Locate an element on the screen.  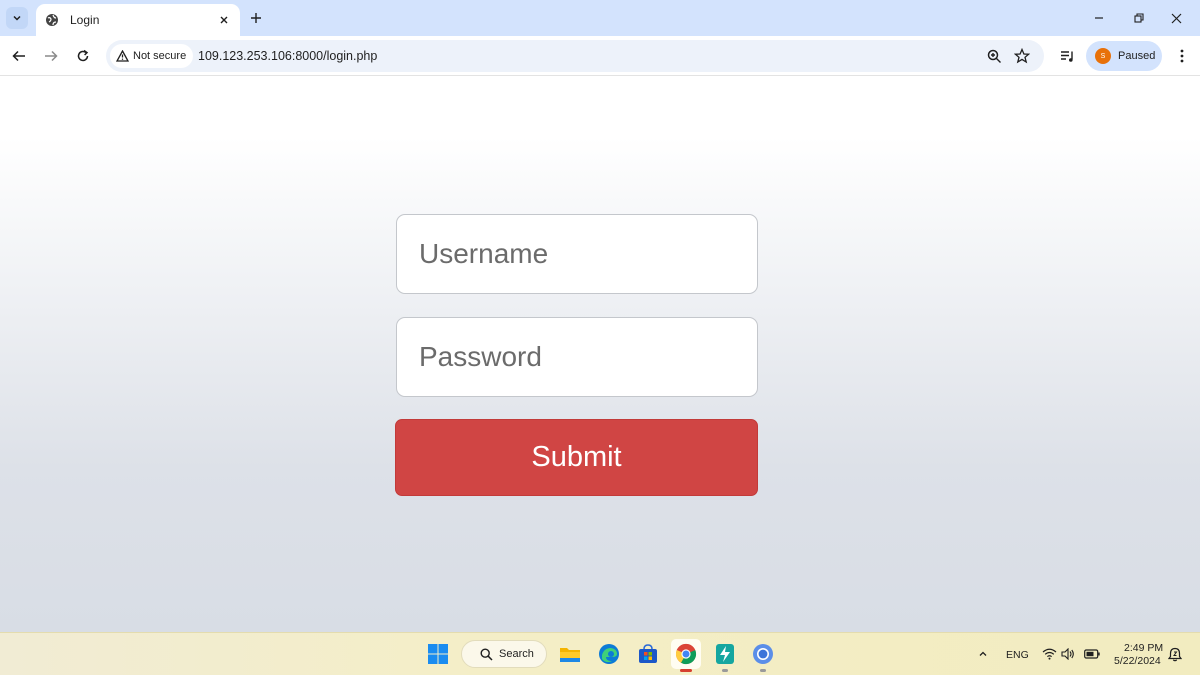
notifications-button is located at coordinates (1175, 654).